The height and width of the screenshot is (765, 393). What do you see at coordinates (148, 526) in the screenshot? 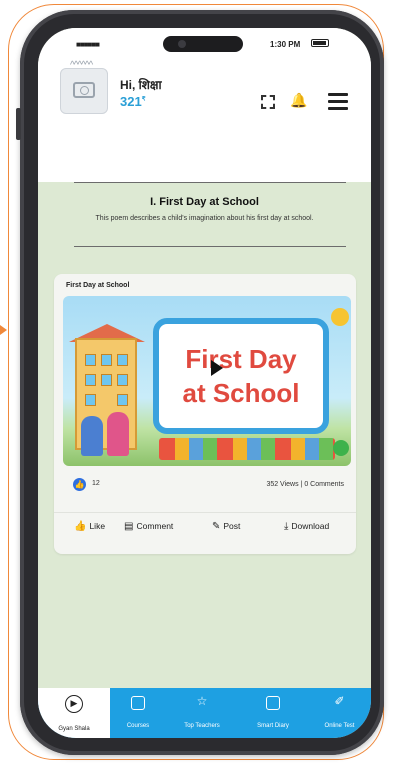
I see `comment-button: ▤ Comment` at bounding box center [148, 526].